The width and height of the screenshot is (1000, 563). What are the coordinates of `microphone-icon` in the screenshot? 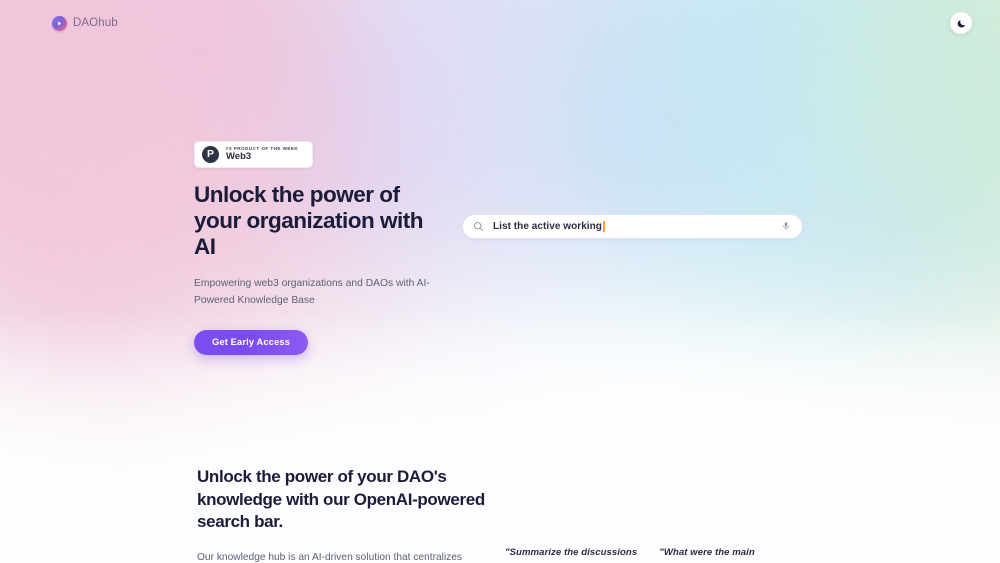 It's located at (786, 226).